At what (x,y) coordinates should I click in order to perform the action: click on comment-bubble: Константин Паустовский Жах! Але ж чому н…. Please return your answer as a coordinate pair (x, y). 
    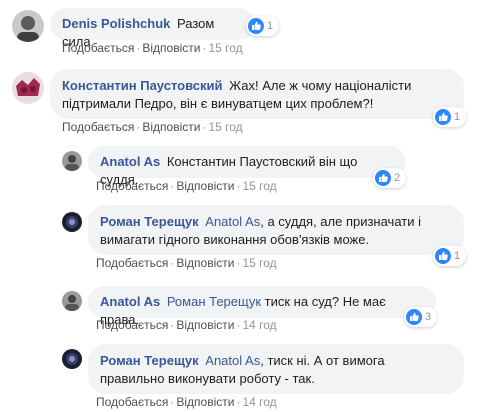
    Looking at the image, I should click on (257, 94).